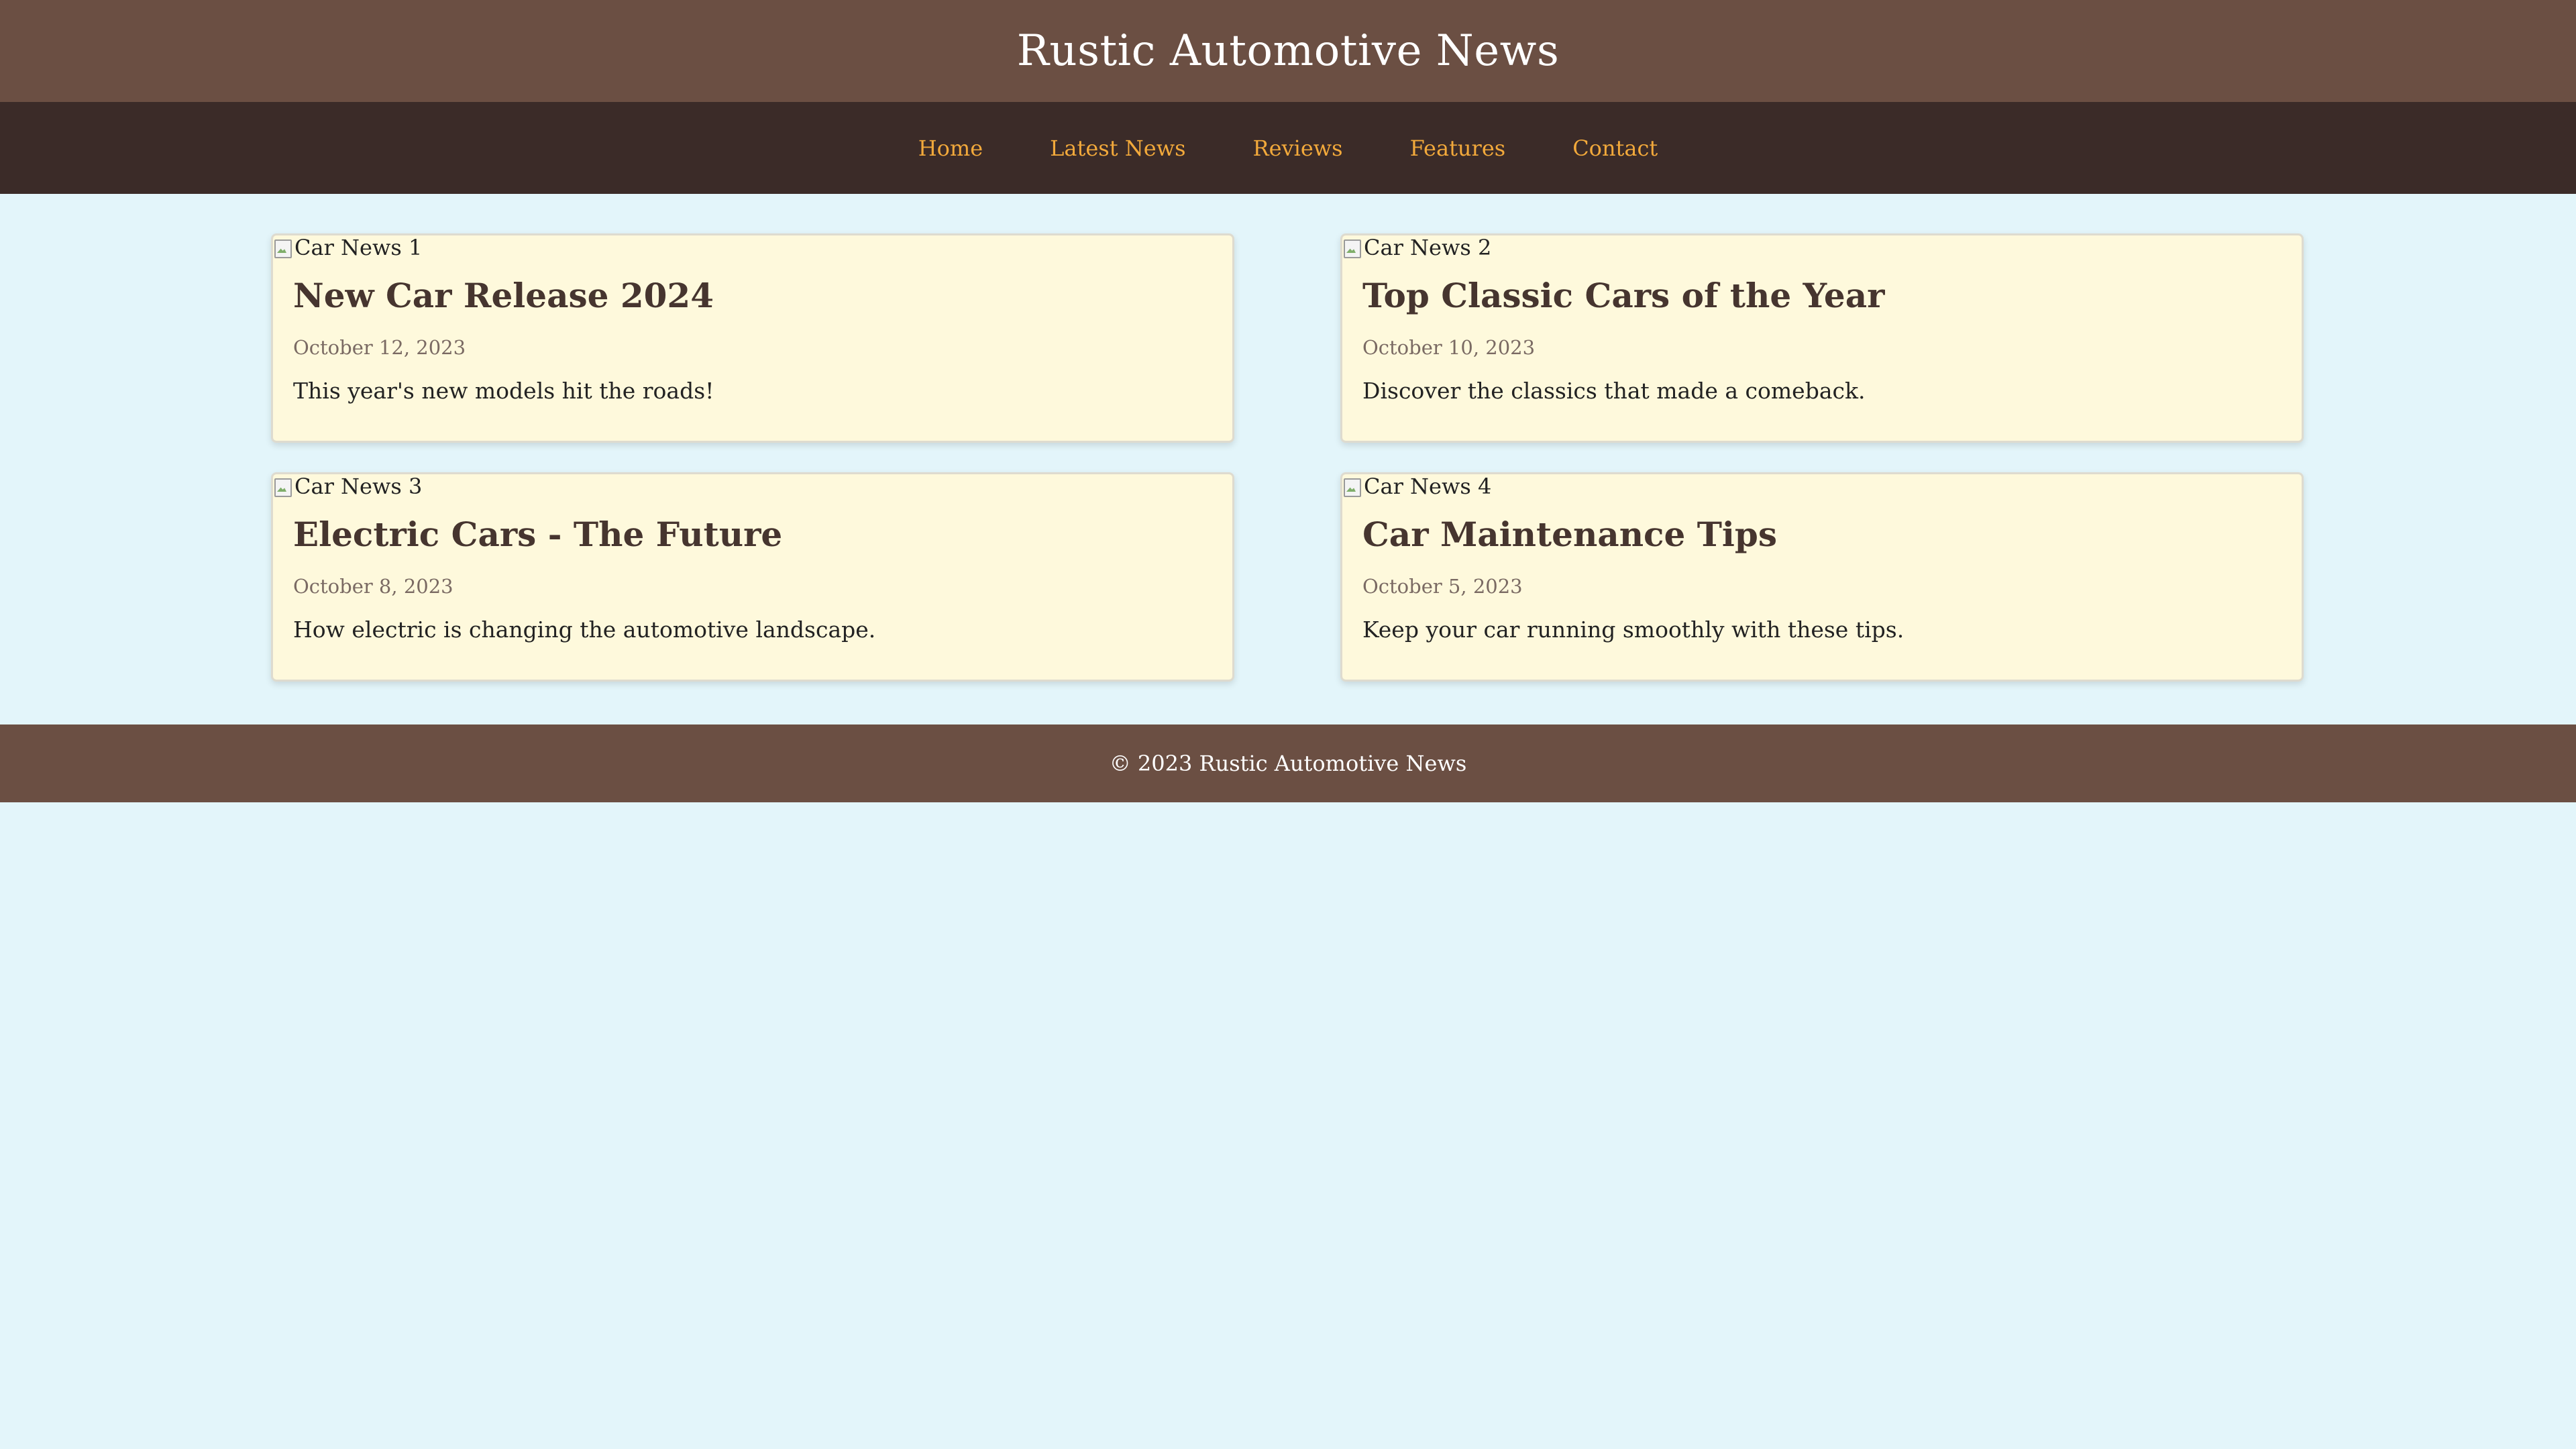  I want to click on nav-link-features: Features, so click(1458, 148).